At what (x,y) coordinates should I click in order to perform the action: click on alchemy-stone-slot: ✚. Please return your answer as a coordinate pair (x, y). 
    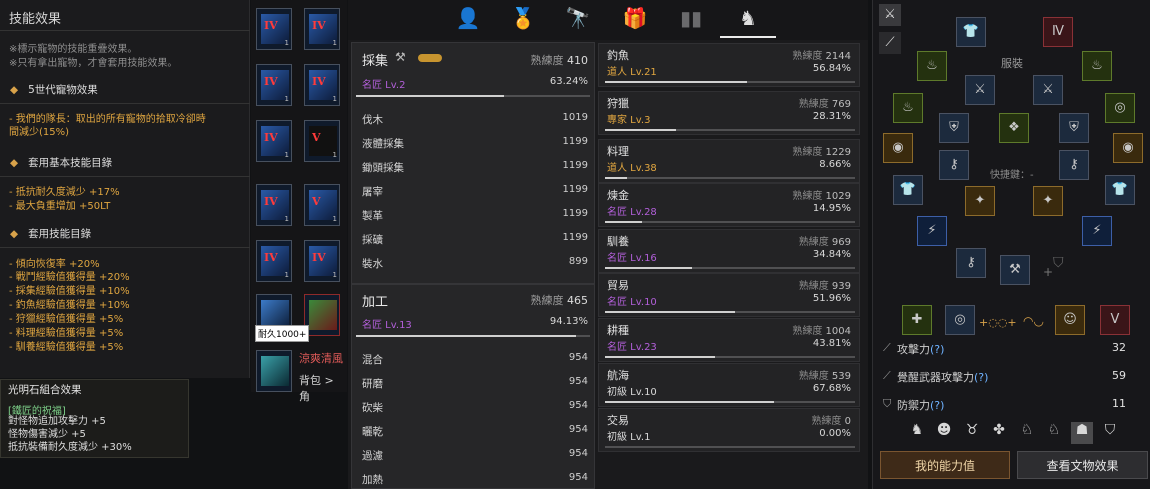
    Looking at the image, I should click on (917, 320).